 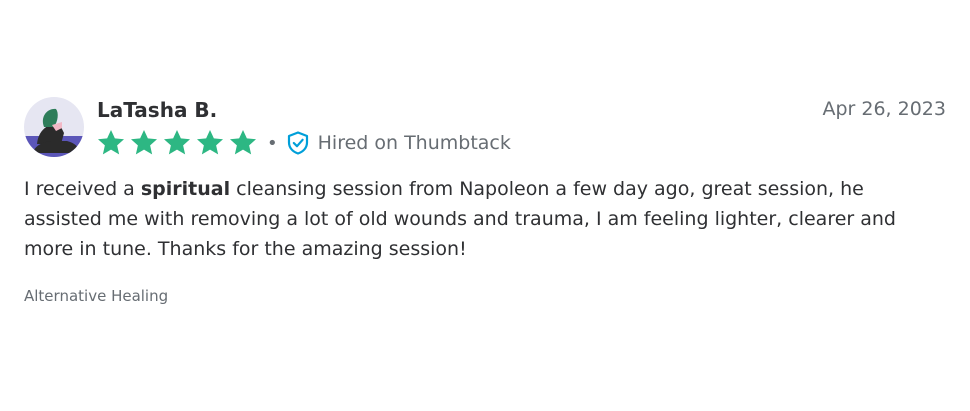 I want to click on shield-check-icon, so click(x=297, y=143).